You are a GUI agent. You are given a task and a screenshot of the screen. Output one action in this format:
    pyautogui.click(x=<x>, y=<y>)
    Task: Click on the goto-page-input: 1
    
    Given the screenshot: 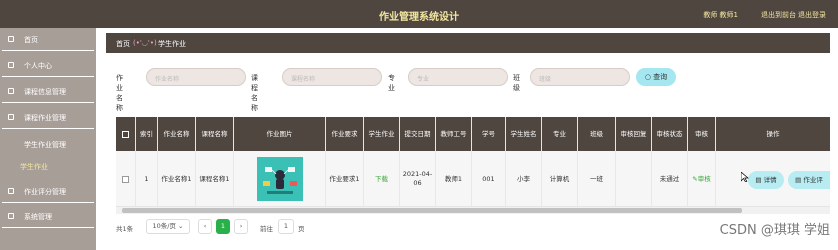 What is the action you would take?
    pyautogui.click(x=286, y=226)
    